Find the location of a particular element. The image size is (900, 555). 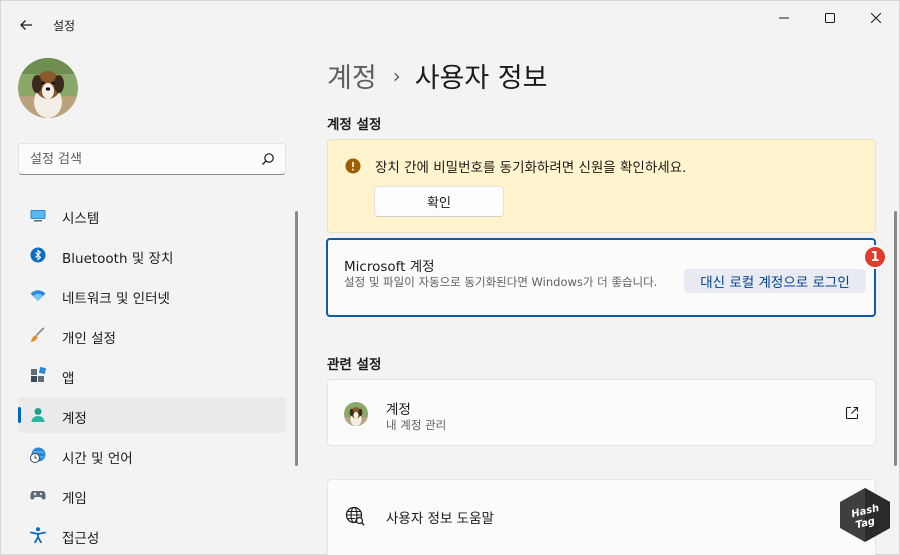

back-arrow-icon is located at coordinates (26, 25).